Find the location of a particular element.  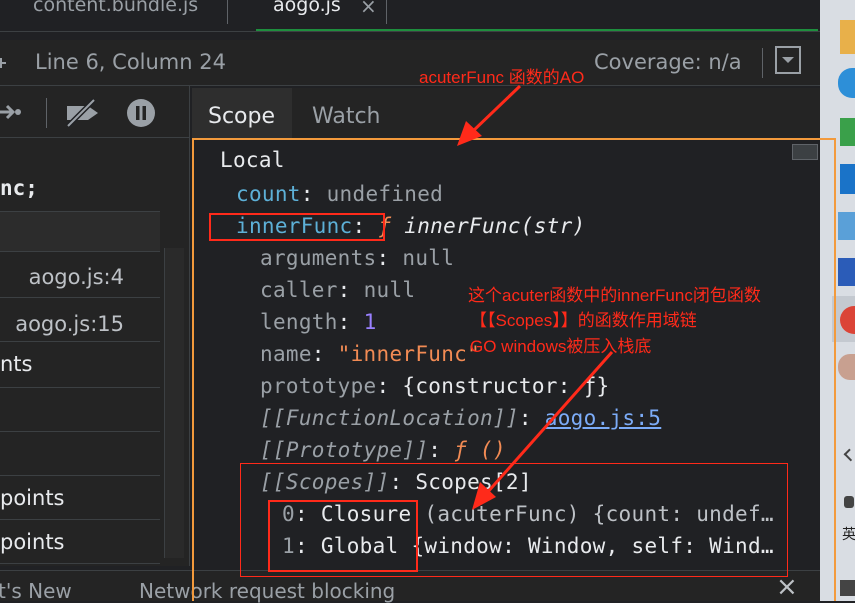

annotation-closure-note: 这个acuter函数中的innerFunc闭包函数 is located at coordinates (614, 295).